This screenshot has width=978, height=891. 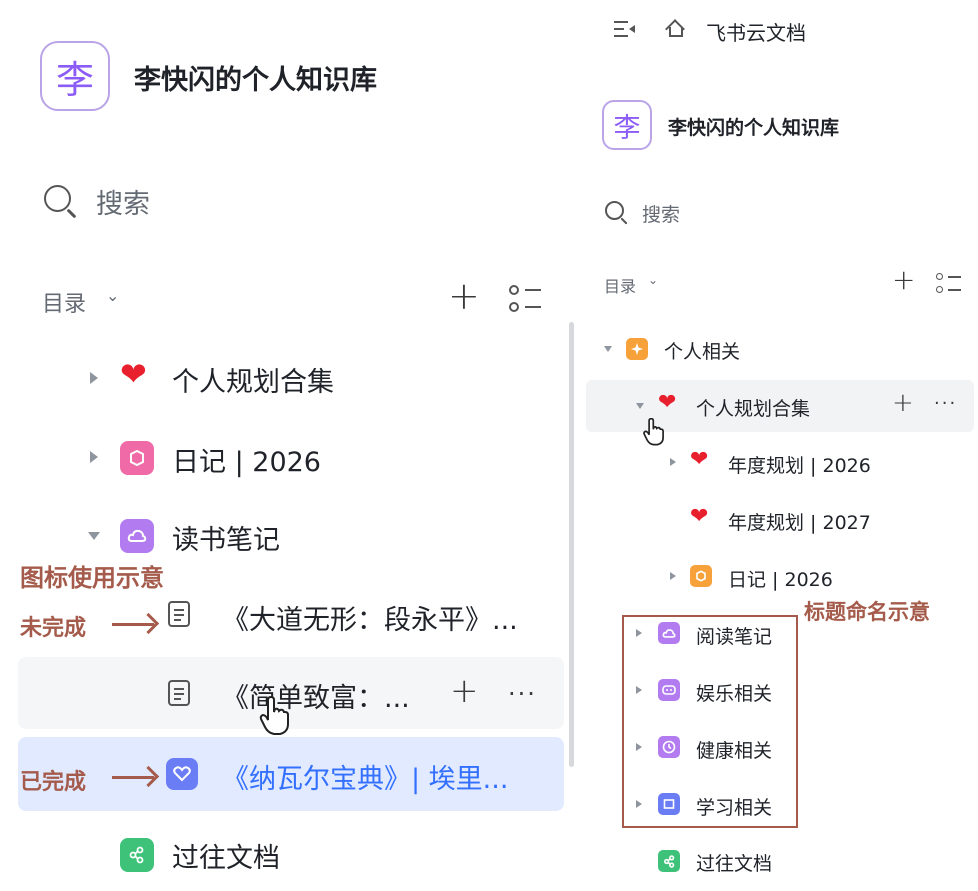 What do you see at coordinates (702, 350) in the screenshot?
I see `tree-item-personal-related: 个人相关` at bounding box center [702, 350].